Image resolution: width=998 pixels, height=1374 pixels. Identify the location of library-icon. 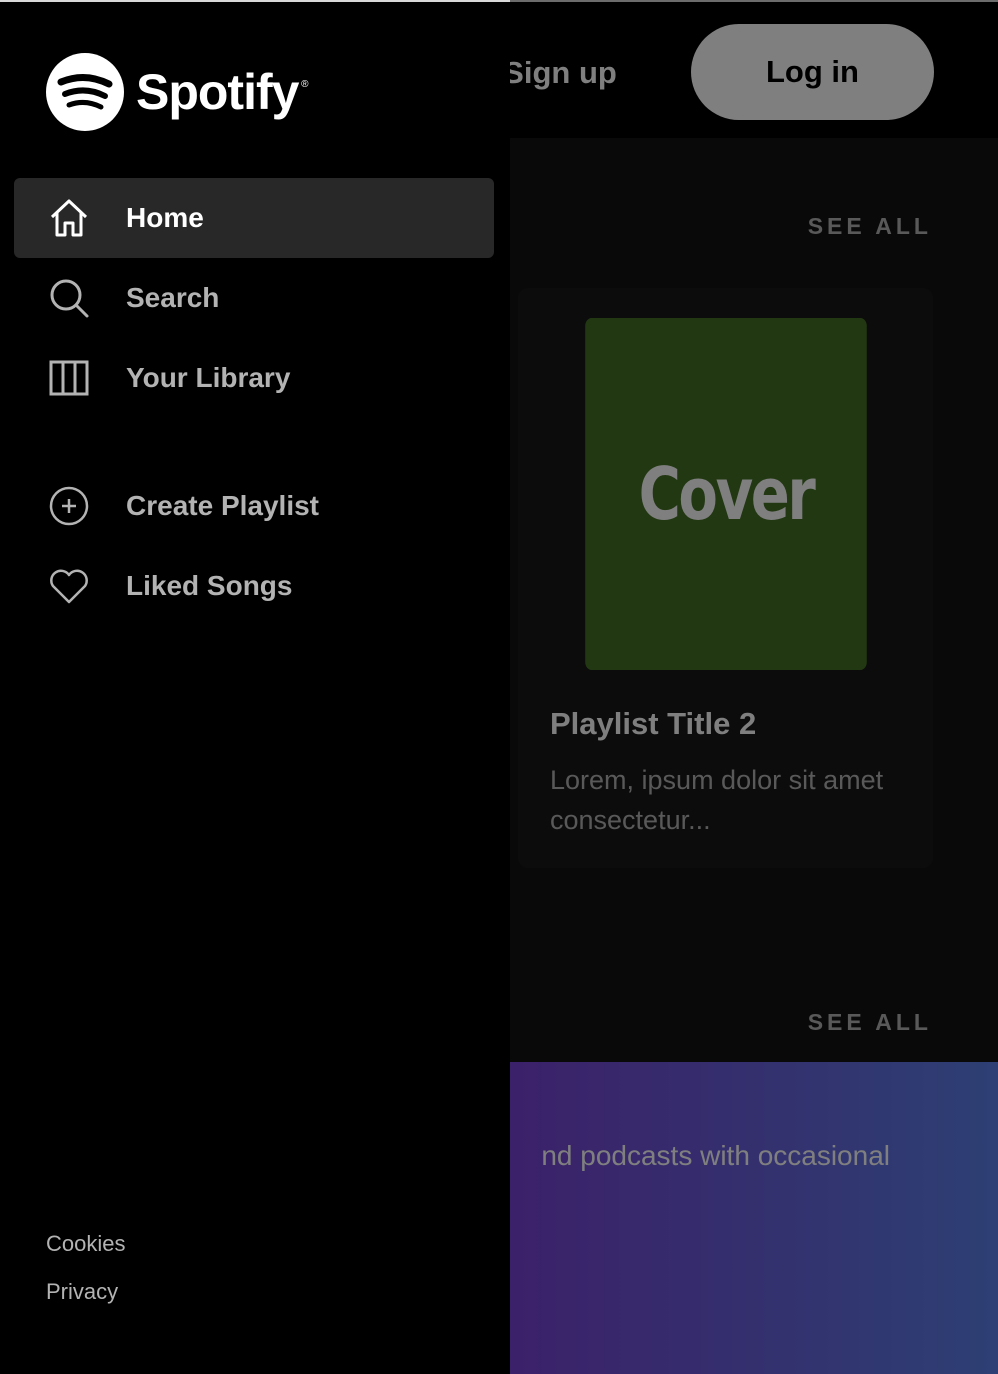
(69, 378).